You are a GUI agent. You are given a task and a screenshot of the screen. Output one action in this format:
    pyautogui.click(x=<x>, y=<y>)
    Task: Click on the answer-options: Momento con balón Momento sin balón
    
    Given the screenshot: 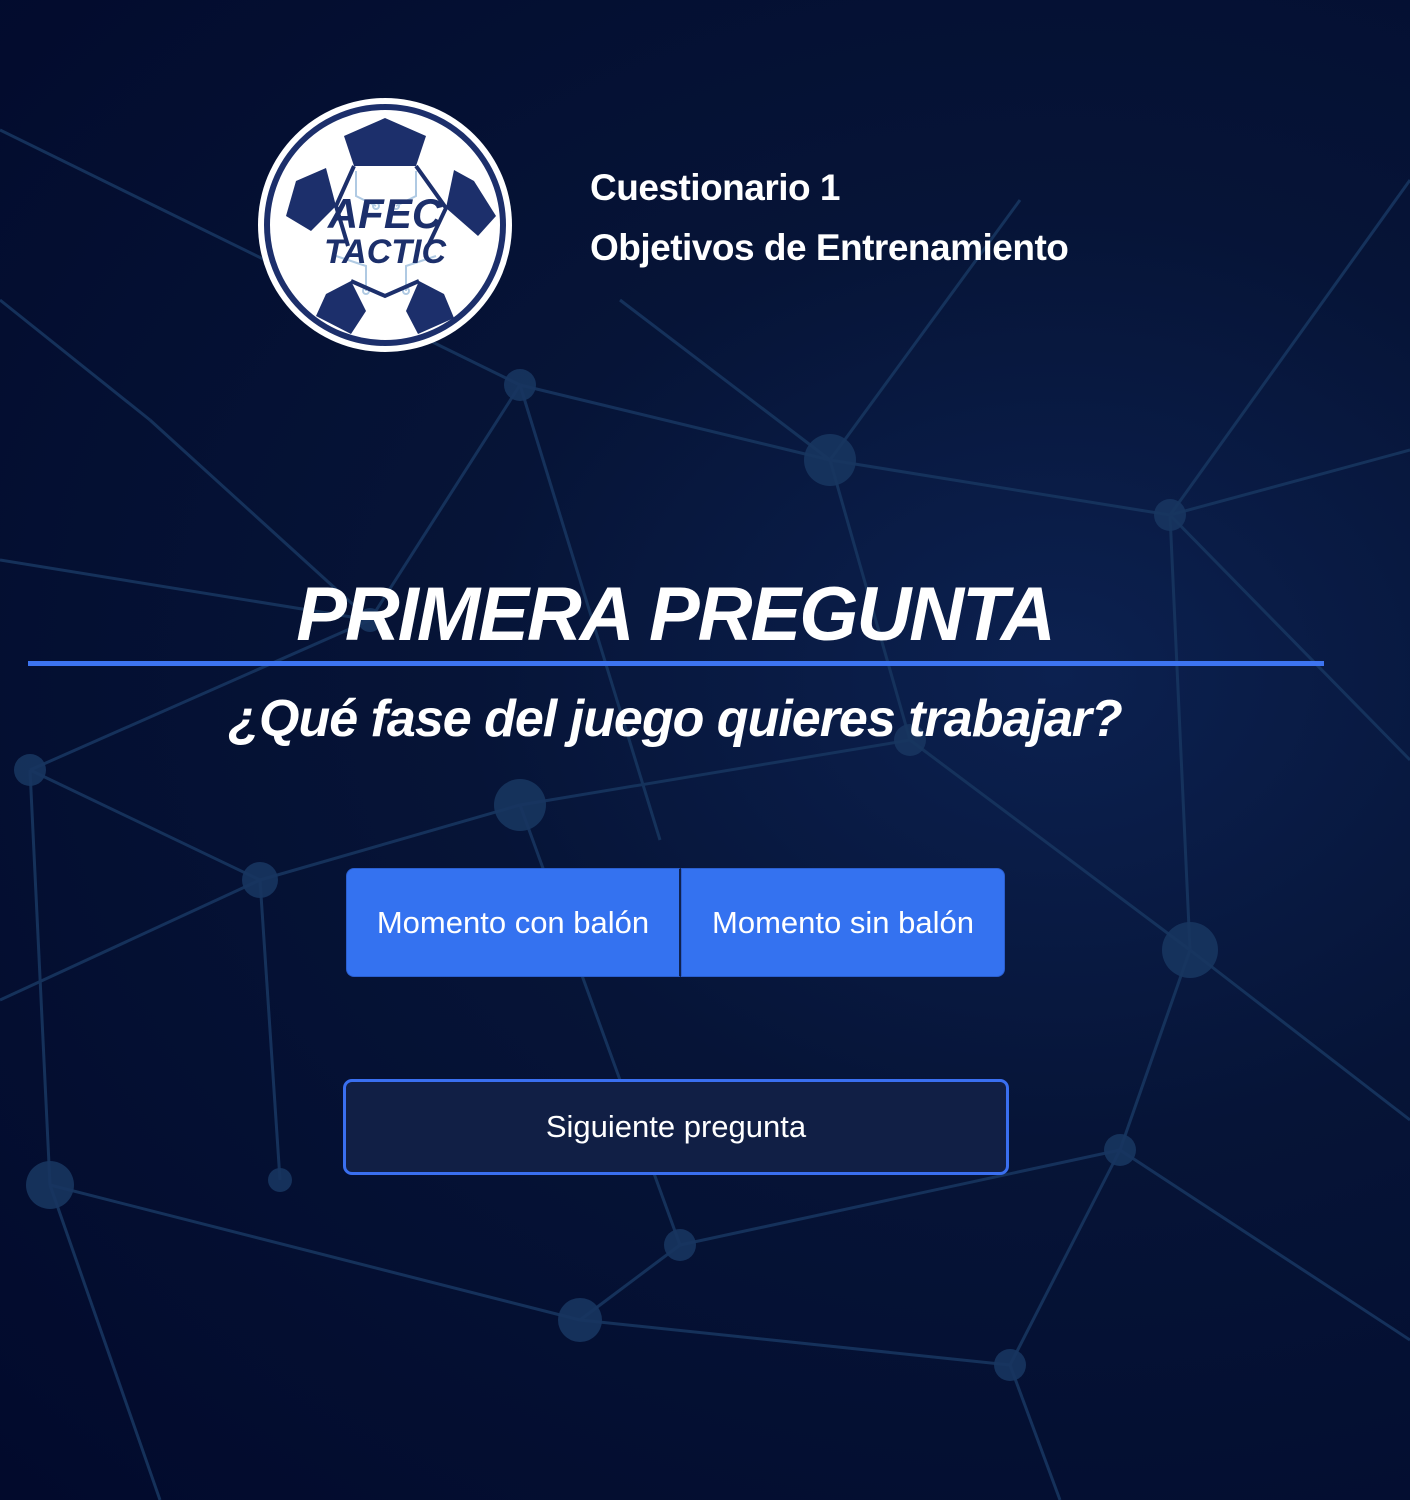 What is the action you would take?
    pyautogui.click(x=675, y=922)
    